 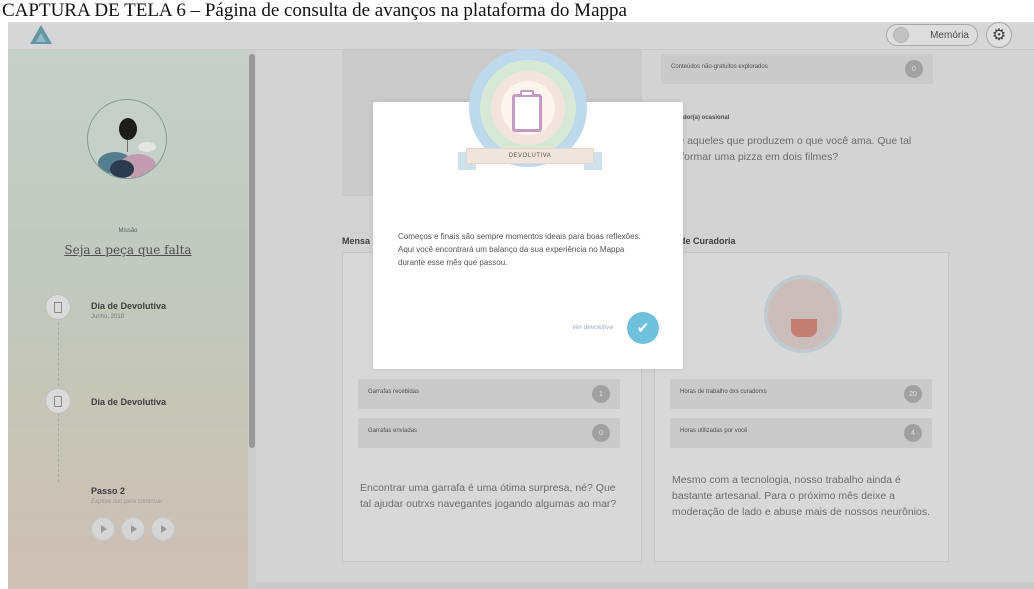 I want to click on check-icon: ✔, so click(x=643, y=328).